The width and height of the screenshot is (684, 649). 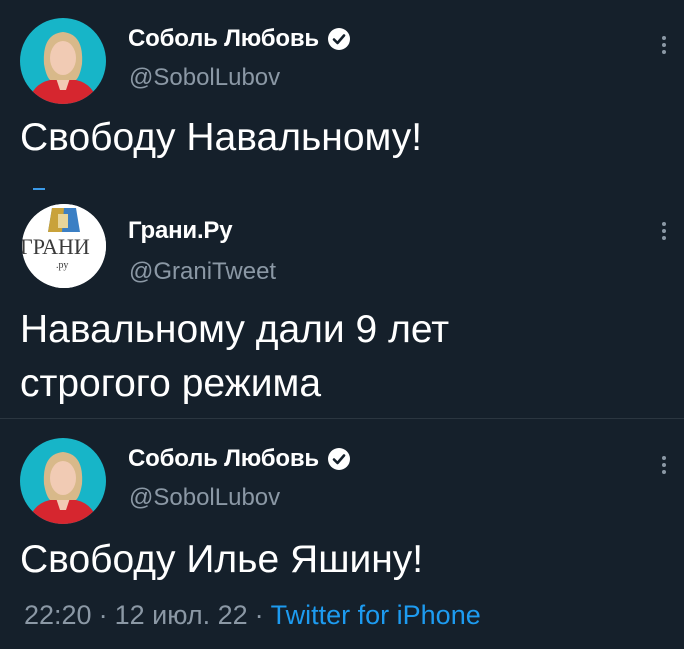 I want to click on grani-logo-icon: ГРАНИ .ру, so click(x=64, y=246).